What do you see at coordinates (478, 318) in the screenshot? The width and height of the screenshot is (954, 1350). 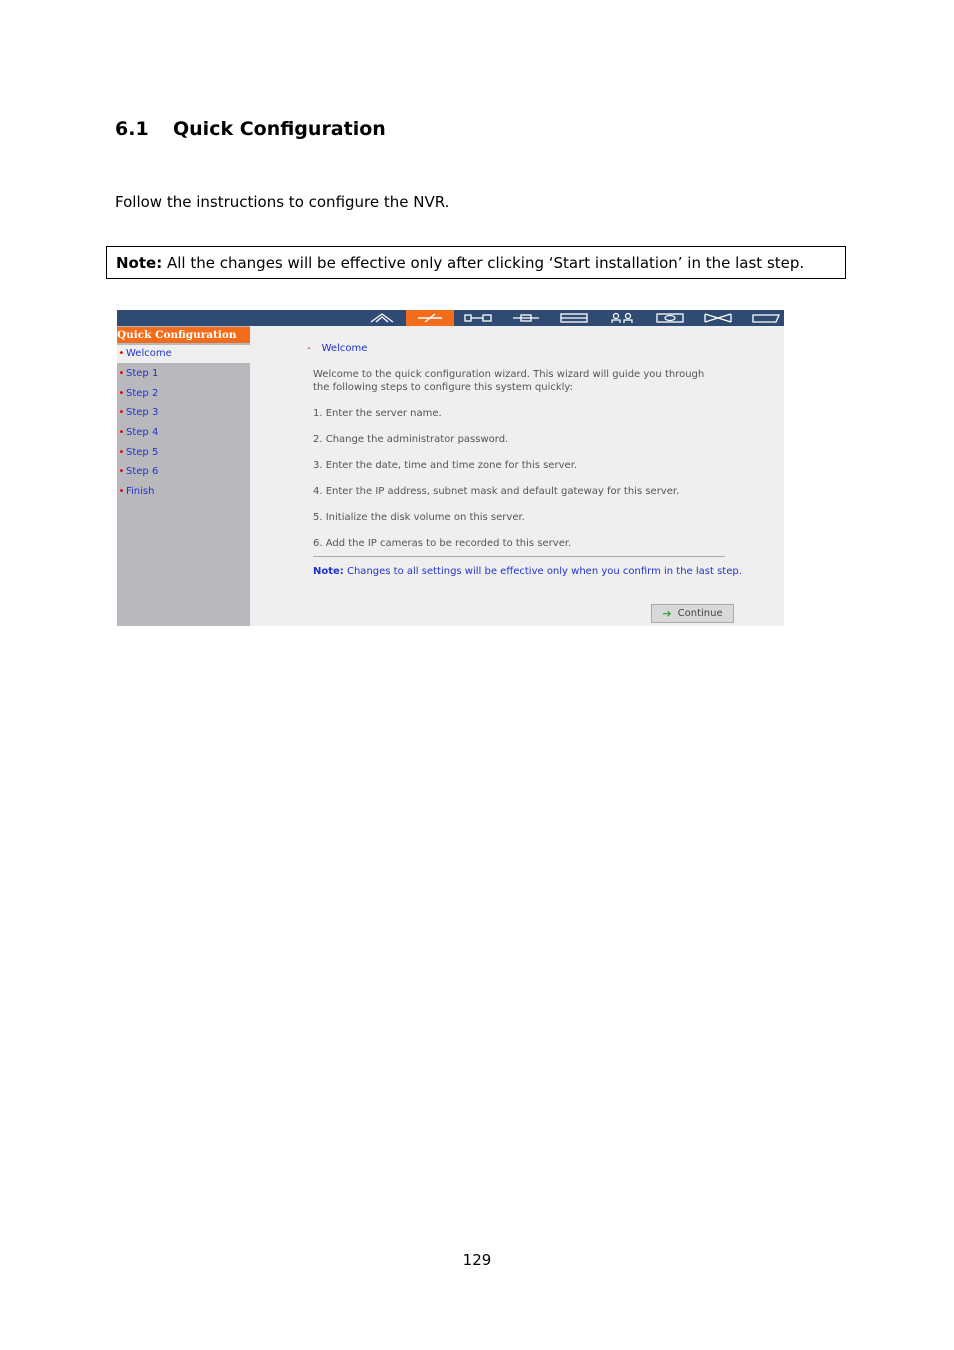 I see `system-icon` at bounding box center [478, 318].